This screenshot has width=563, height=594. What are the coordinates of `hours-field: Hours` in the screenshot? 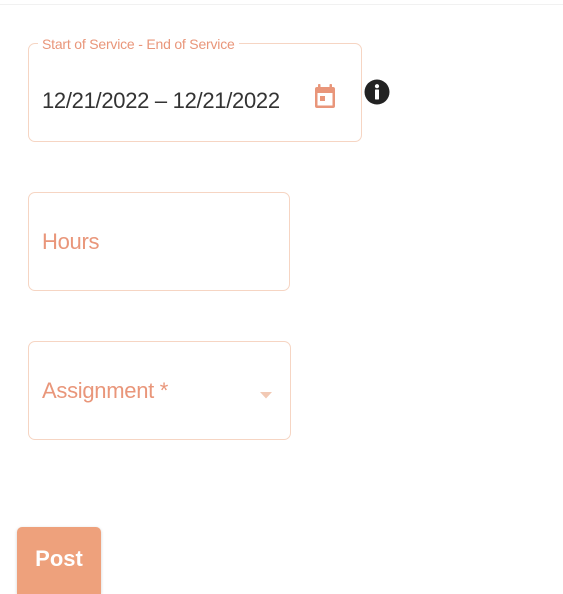 It's located at (159, 241).